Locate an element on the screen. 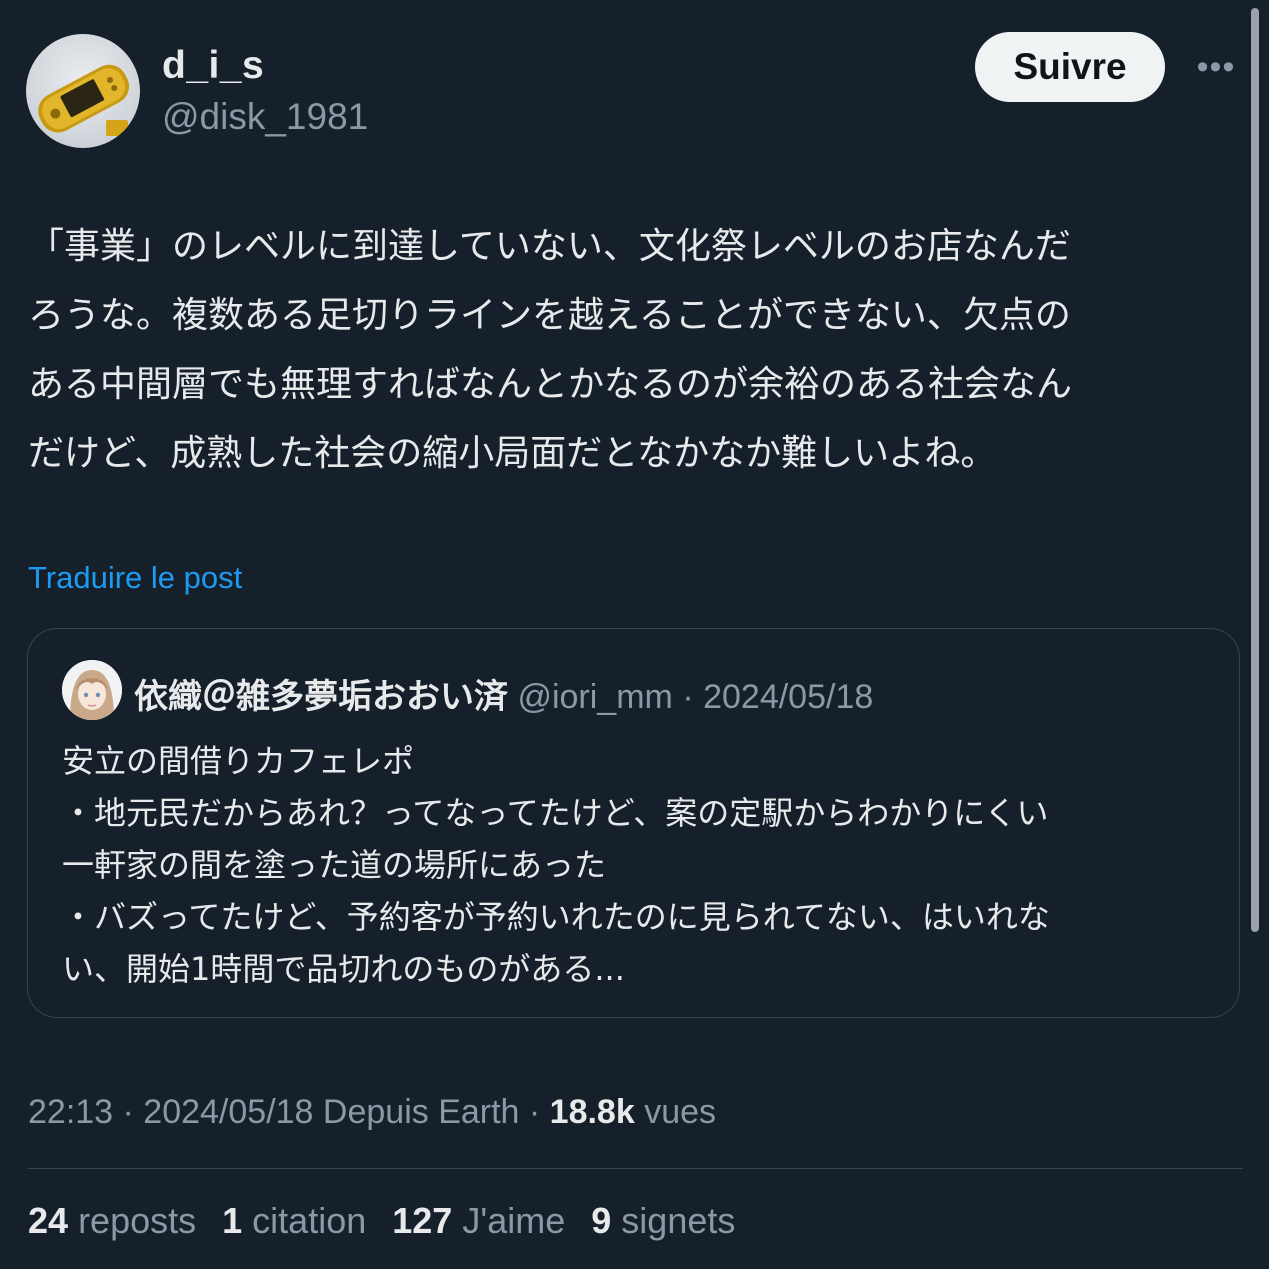  quoted-author-avatar is located at coordinates (92, 690).